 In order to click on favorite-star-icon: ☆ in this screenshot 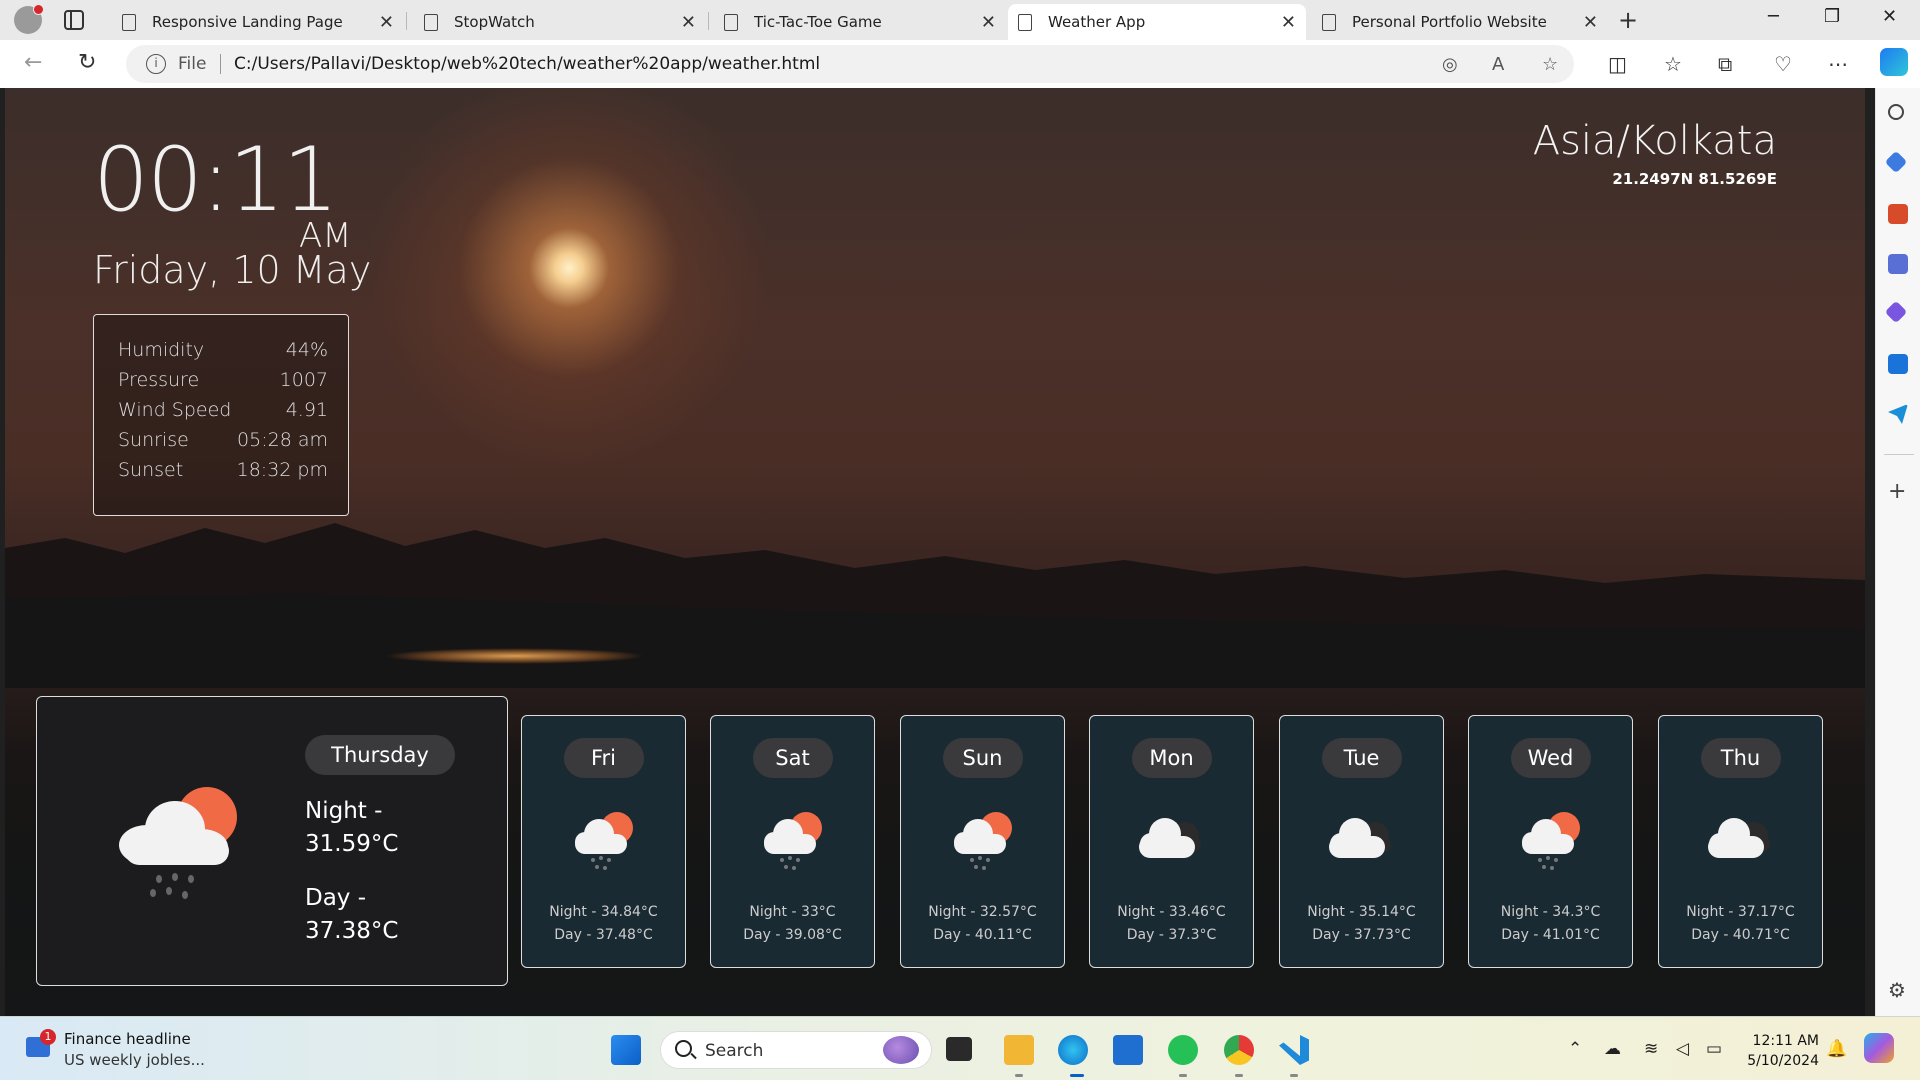, I will do `click(1552, 64)`.